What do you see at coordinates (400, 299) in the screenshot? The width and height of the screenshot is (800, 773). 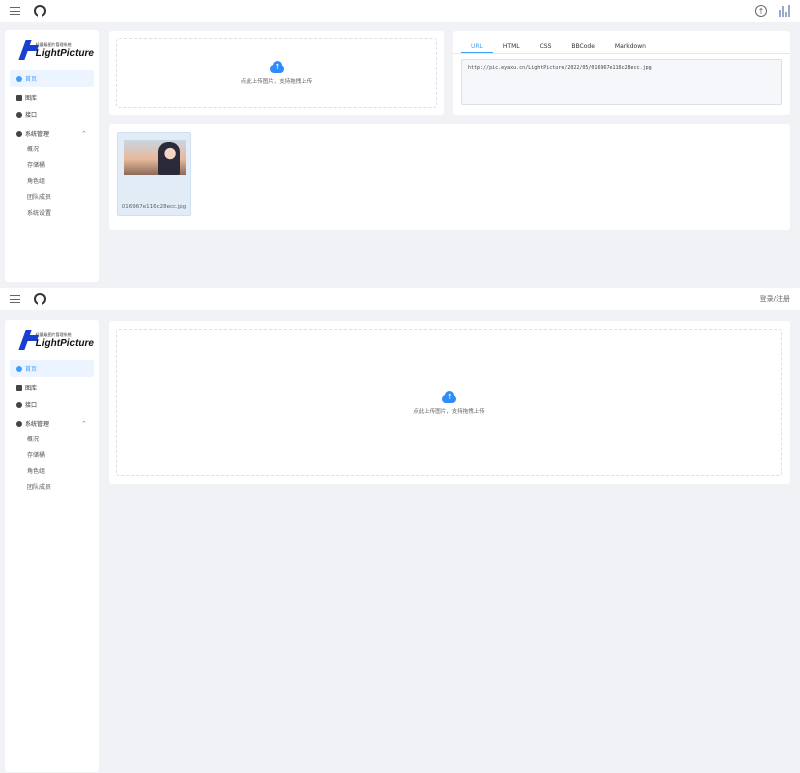 I see `top-header: 登录/注册` at bounding box center [400, 299].